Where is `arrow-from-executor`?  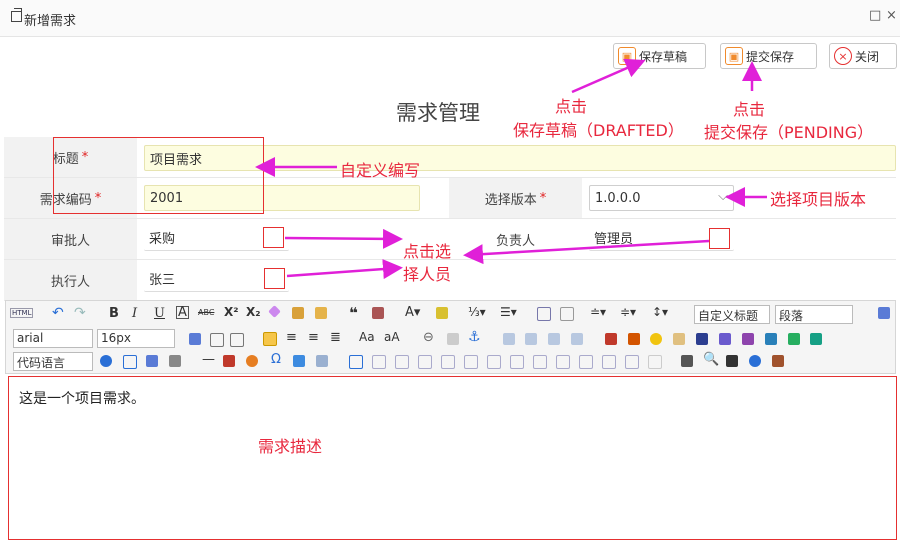 arrow-from-executor is located at coordinates (344, 269).